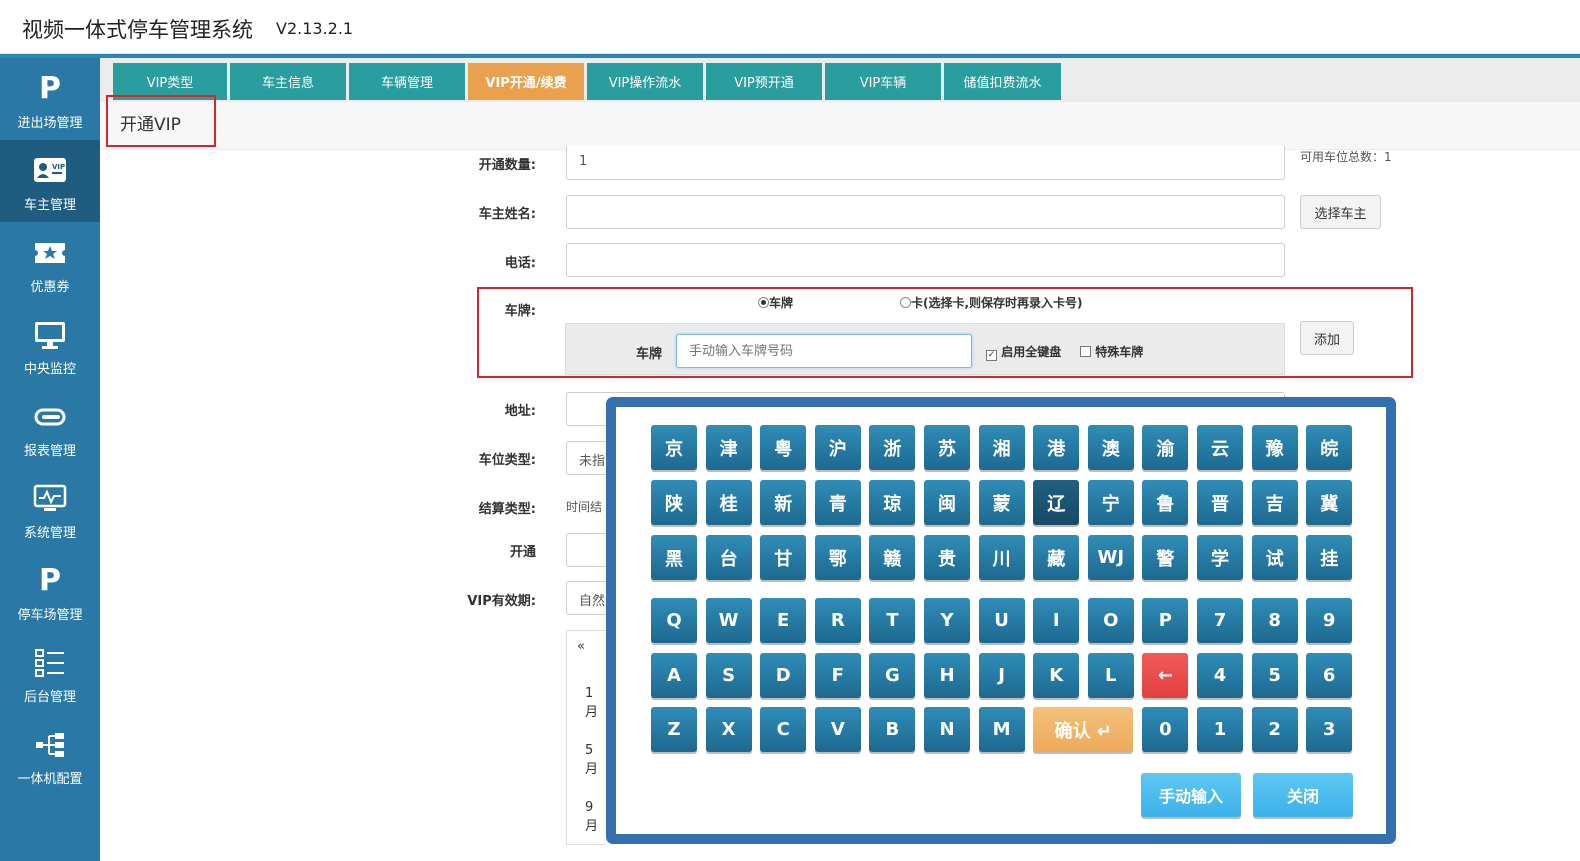 This screenshot has width=1580, height=861. I want to click on province-key: 京, so click(674, 447).